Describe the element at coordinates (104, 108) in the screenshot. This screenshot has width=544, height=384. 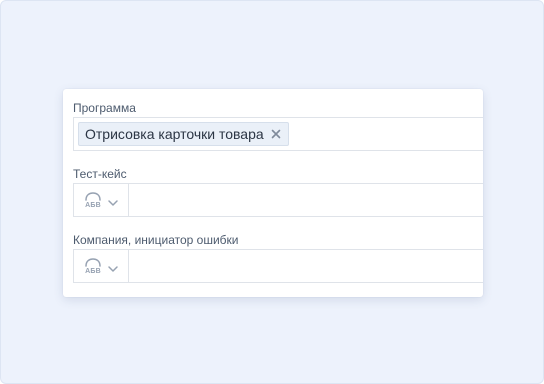
I see `program-label: Программа` at that location.